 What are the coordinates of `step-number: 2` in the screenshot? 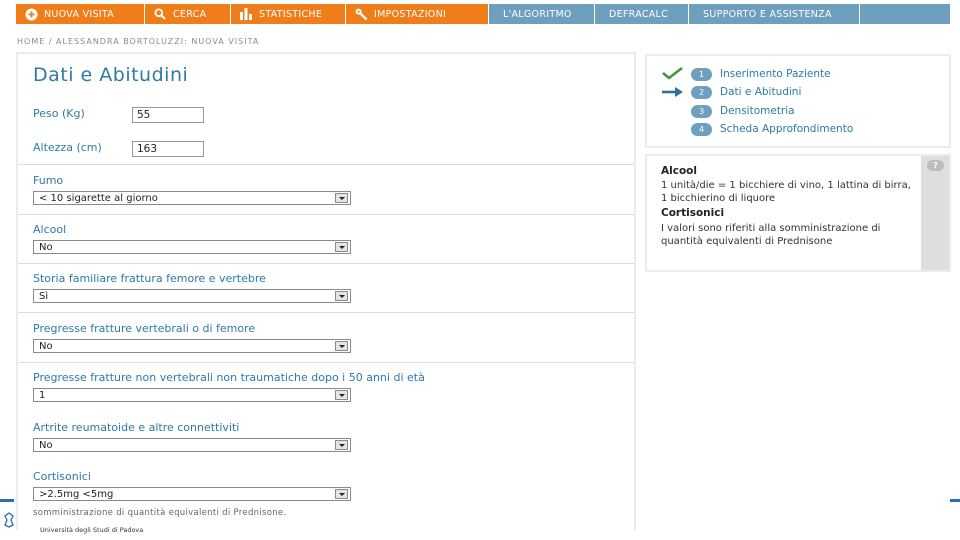 It's located at (701, 92).